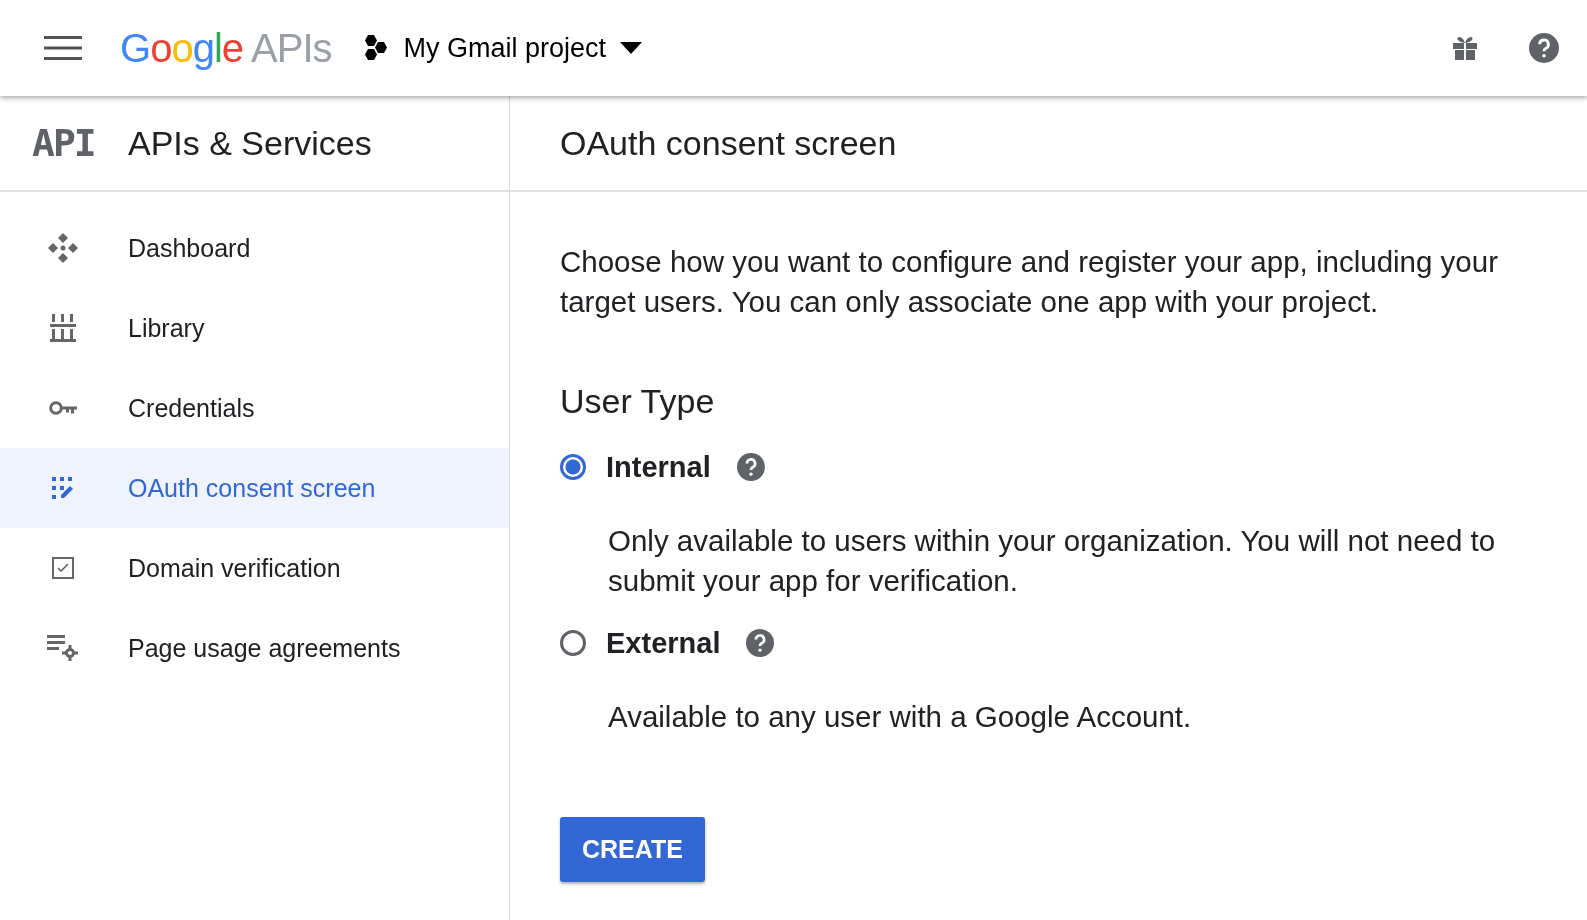 The image size is (1587, 920). I want to click on create-button: CREATE, so click(632, 849).